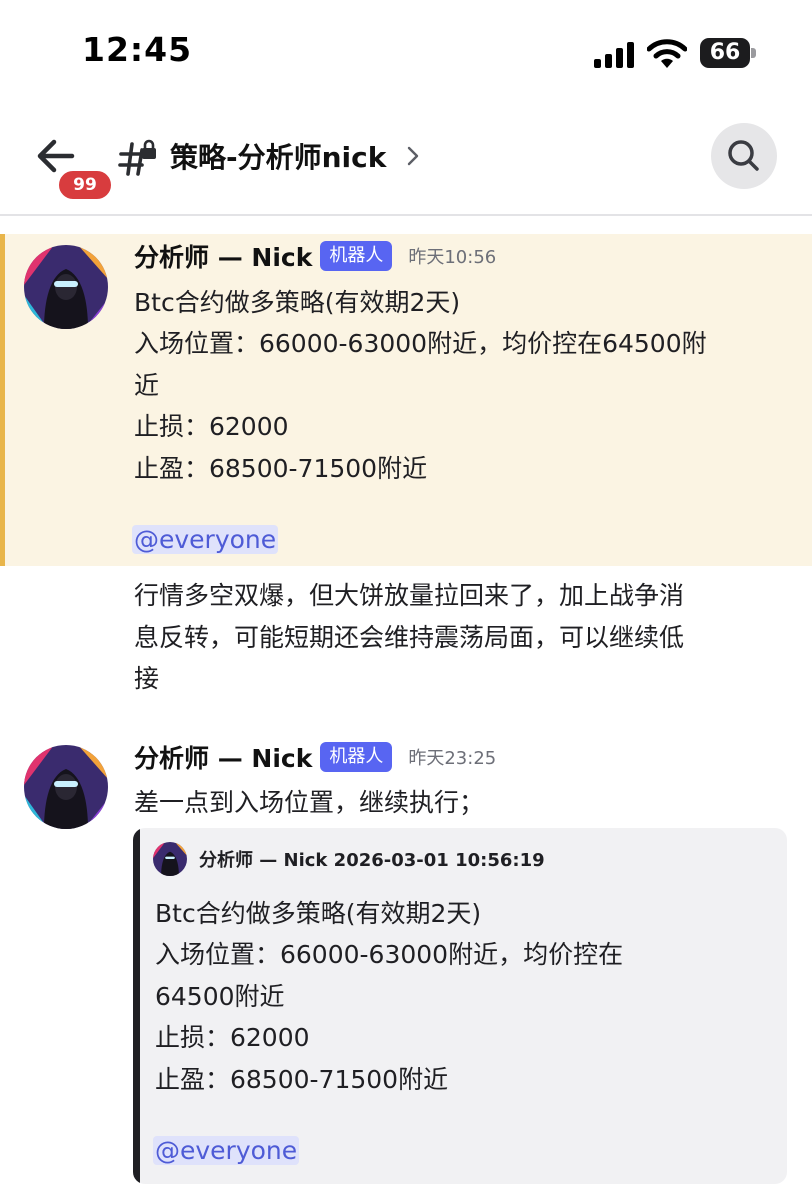  I want to click on chevron-right-icon, so click(413, 156).